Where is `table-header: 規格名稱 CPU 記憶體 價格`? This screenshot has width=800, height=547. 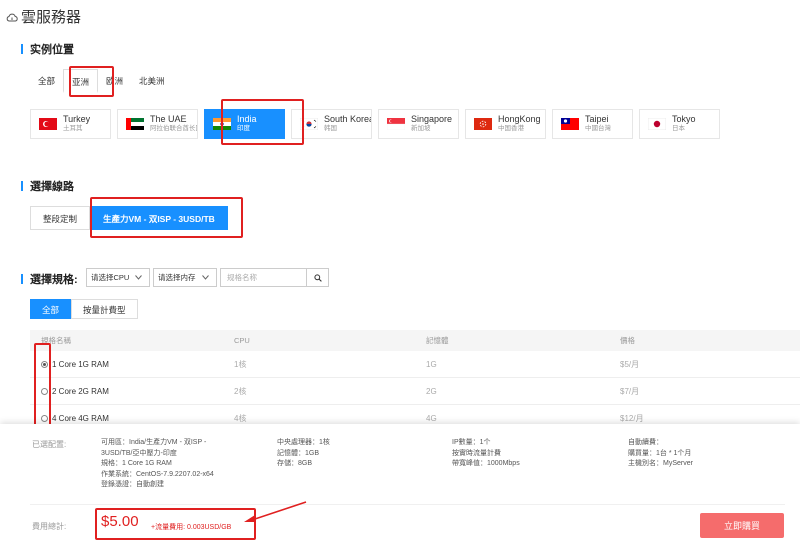 table-header: 規格名稱 CPU 記憶體 價格 is located at coordinates (415, 340).